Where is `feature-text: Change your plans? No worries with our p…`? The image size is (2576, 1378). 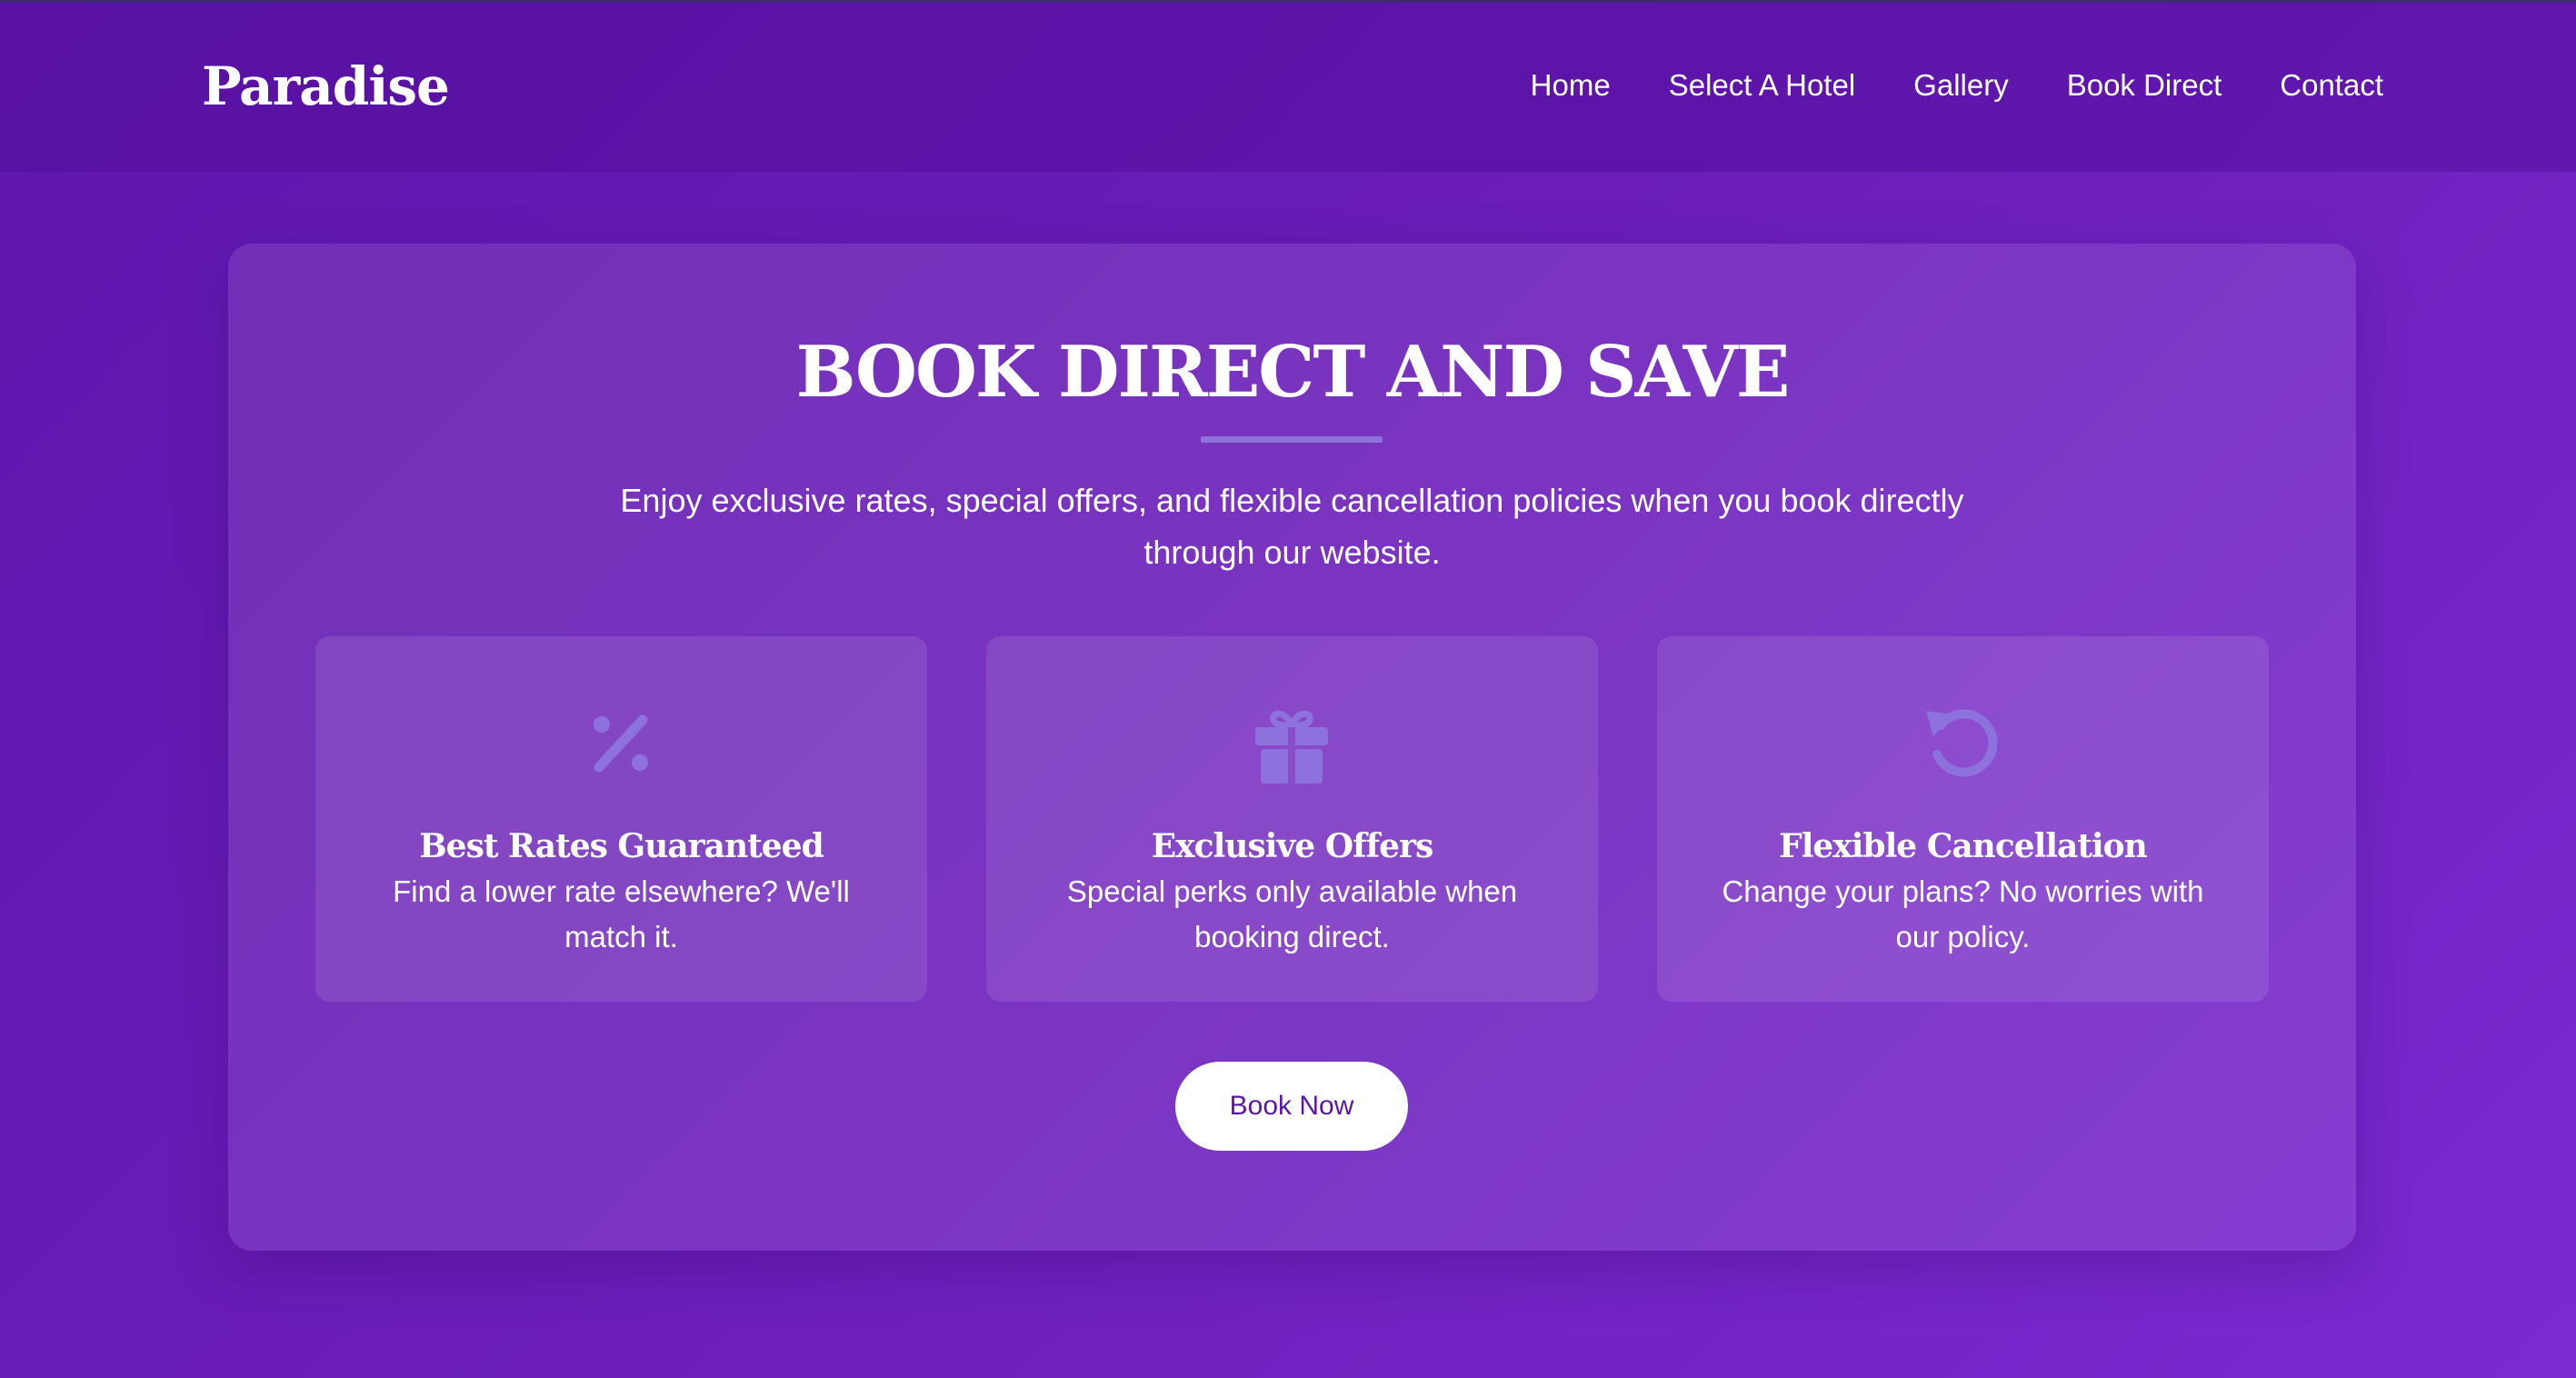
feature-text: Change your plans? No worries with our p… is located at coordinates (1963, 914).